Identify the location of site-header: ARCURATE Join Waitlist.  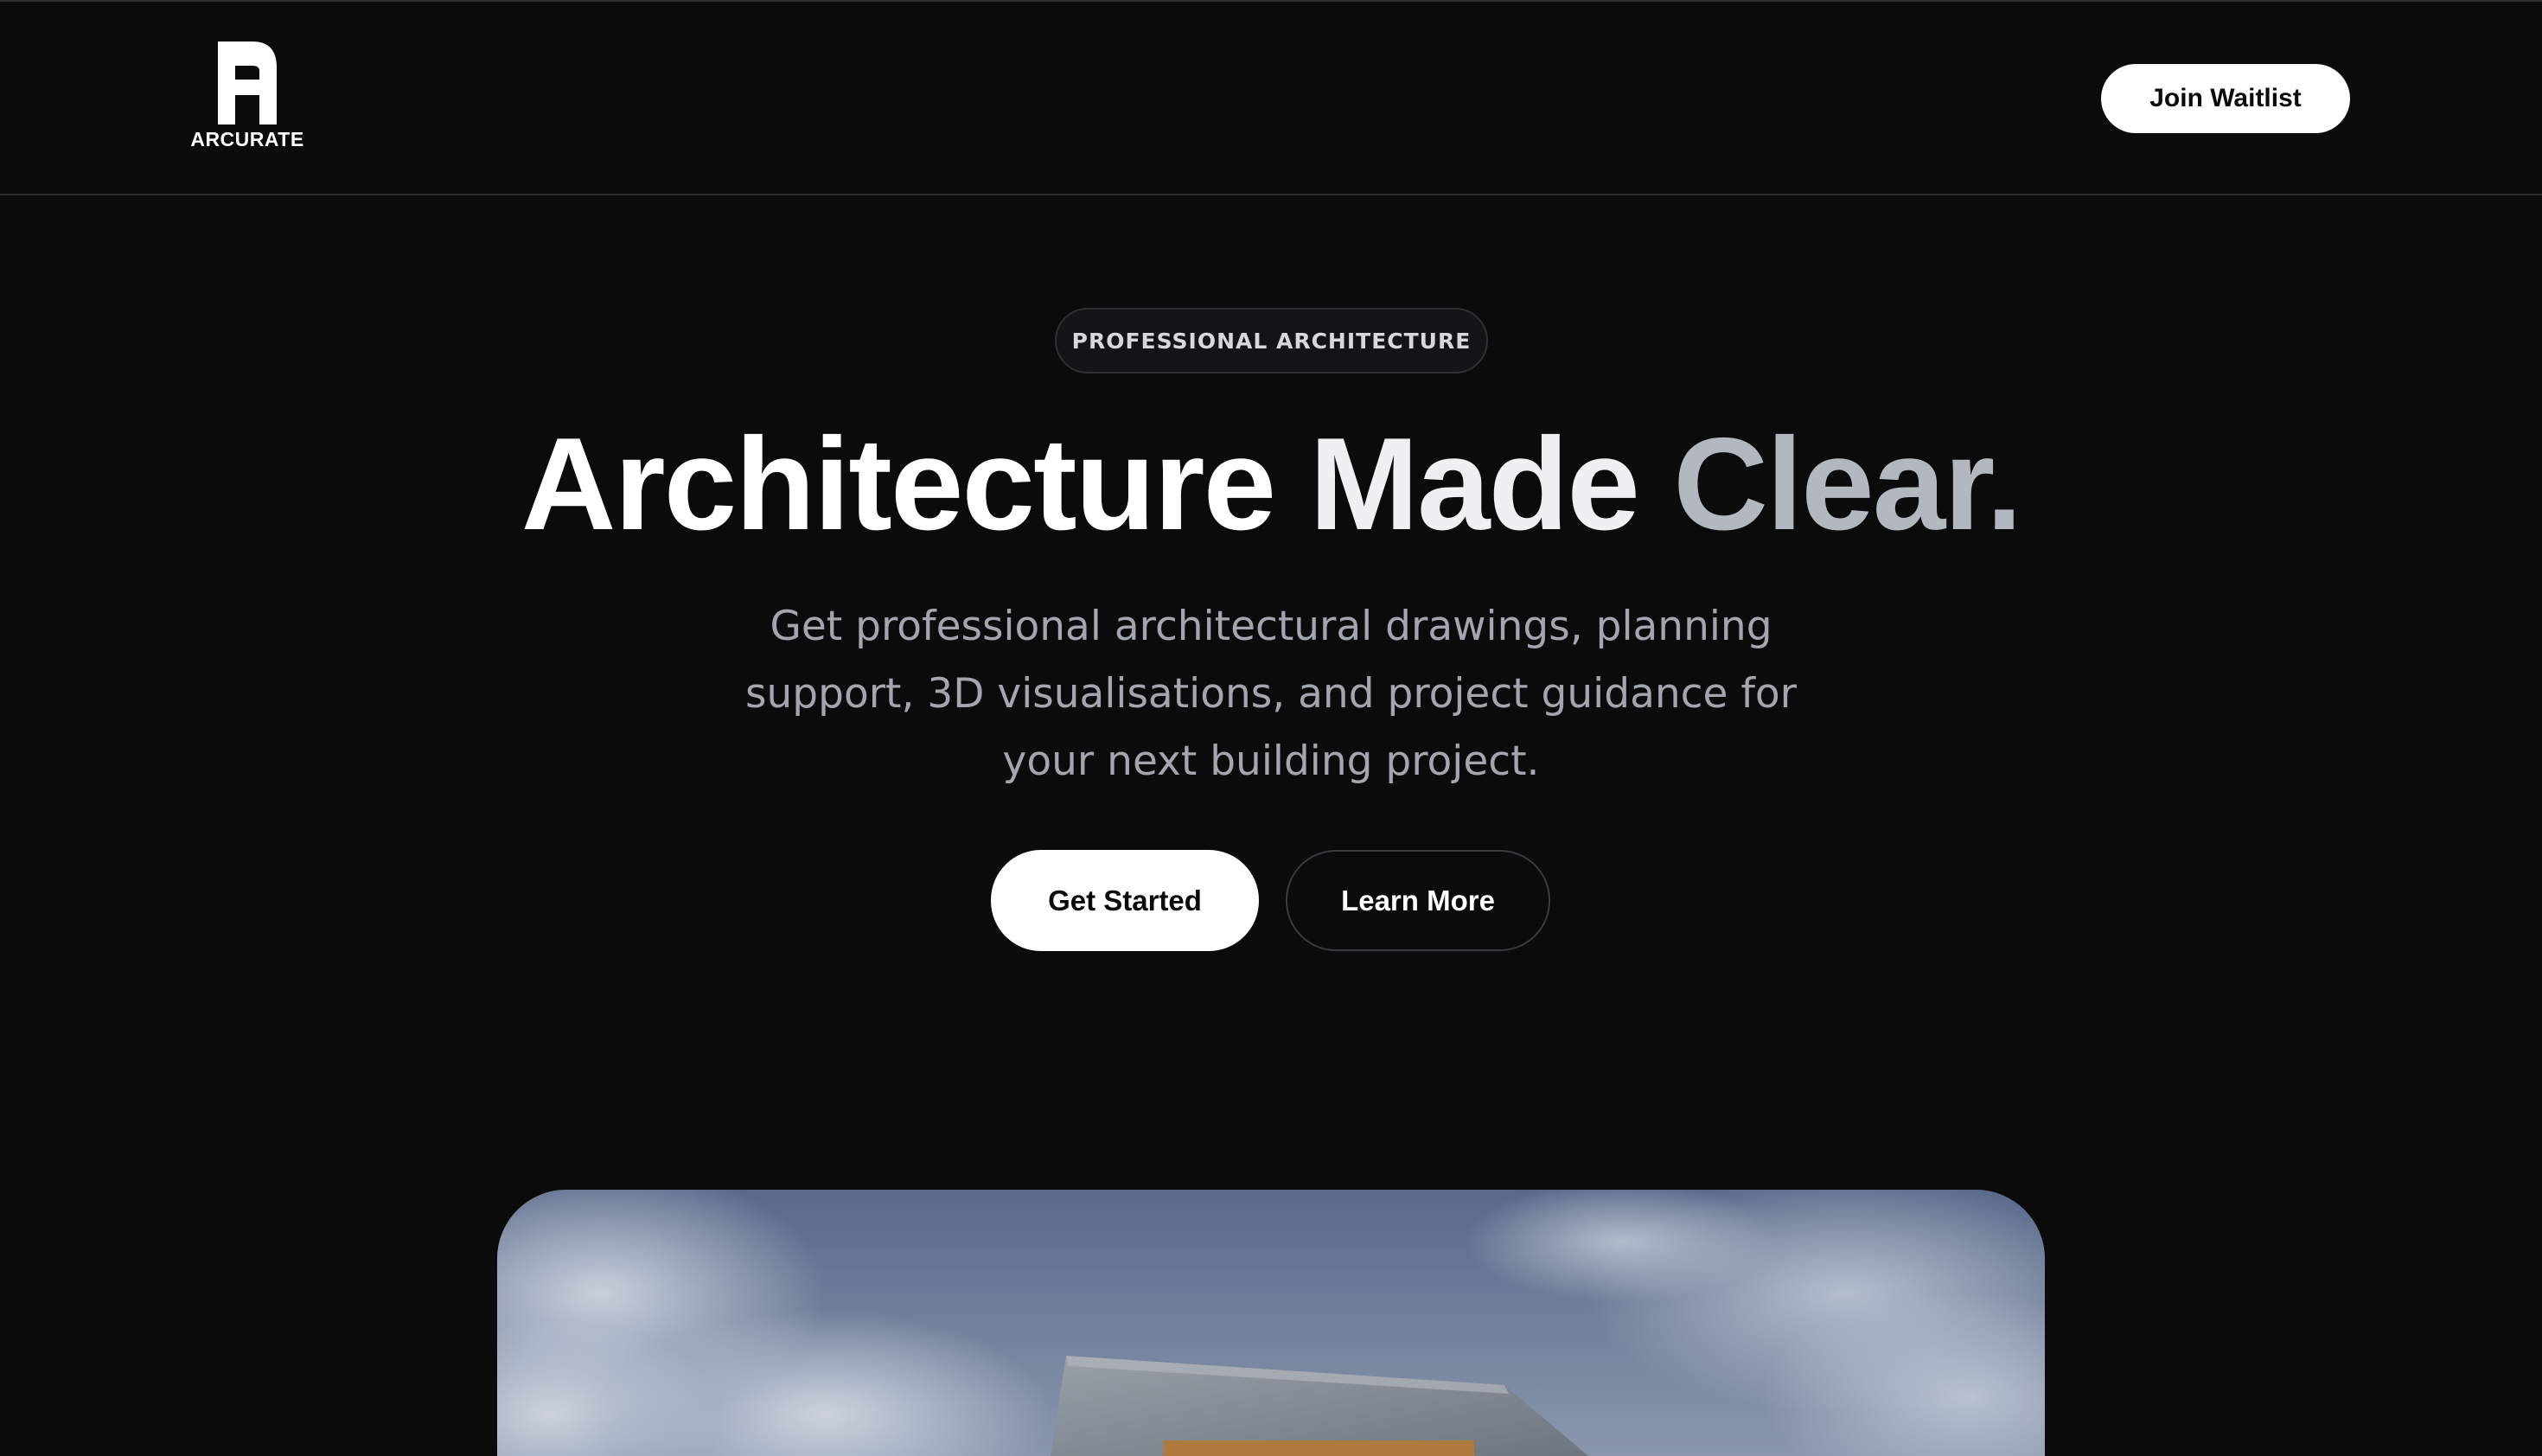
(1271, 98).